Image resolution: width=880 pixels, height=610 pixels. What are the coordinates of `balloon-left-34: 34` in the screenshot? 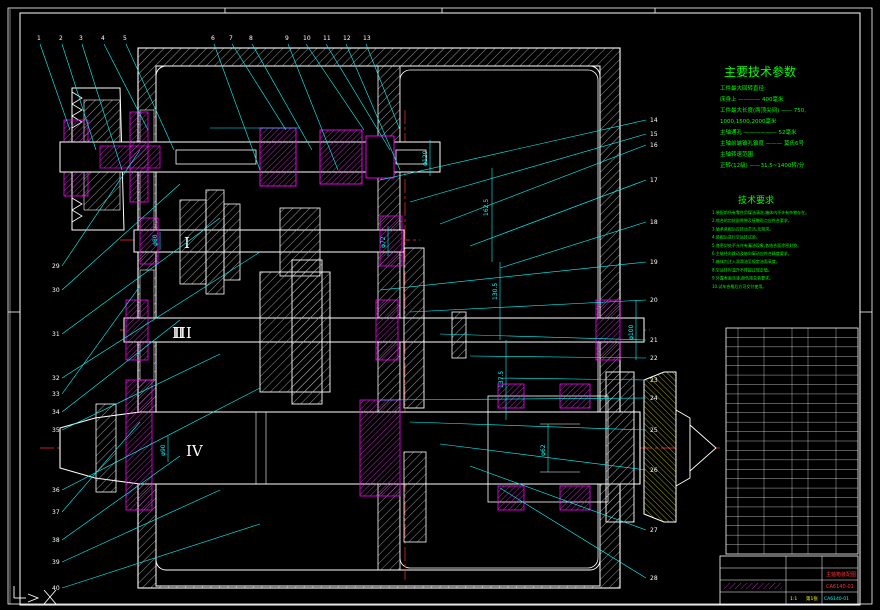 It's located at (56, 412).